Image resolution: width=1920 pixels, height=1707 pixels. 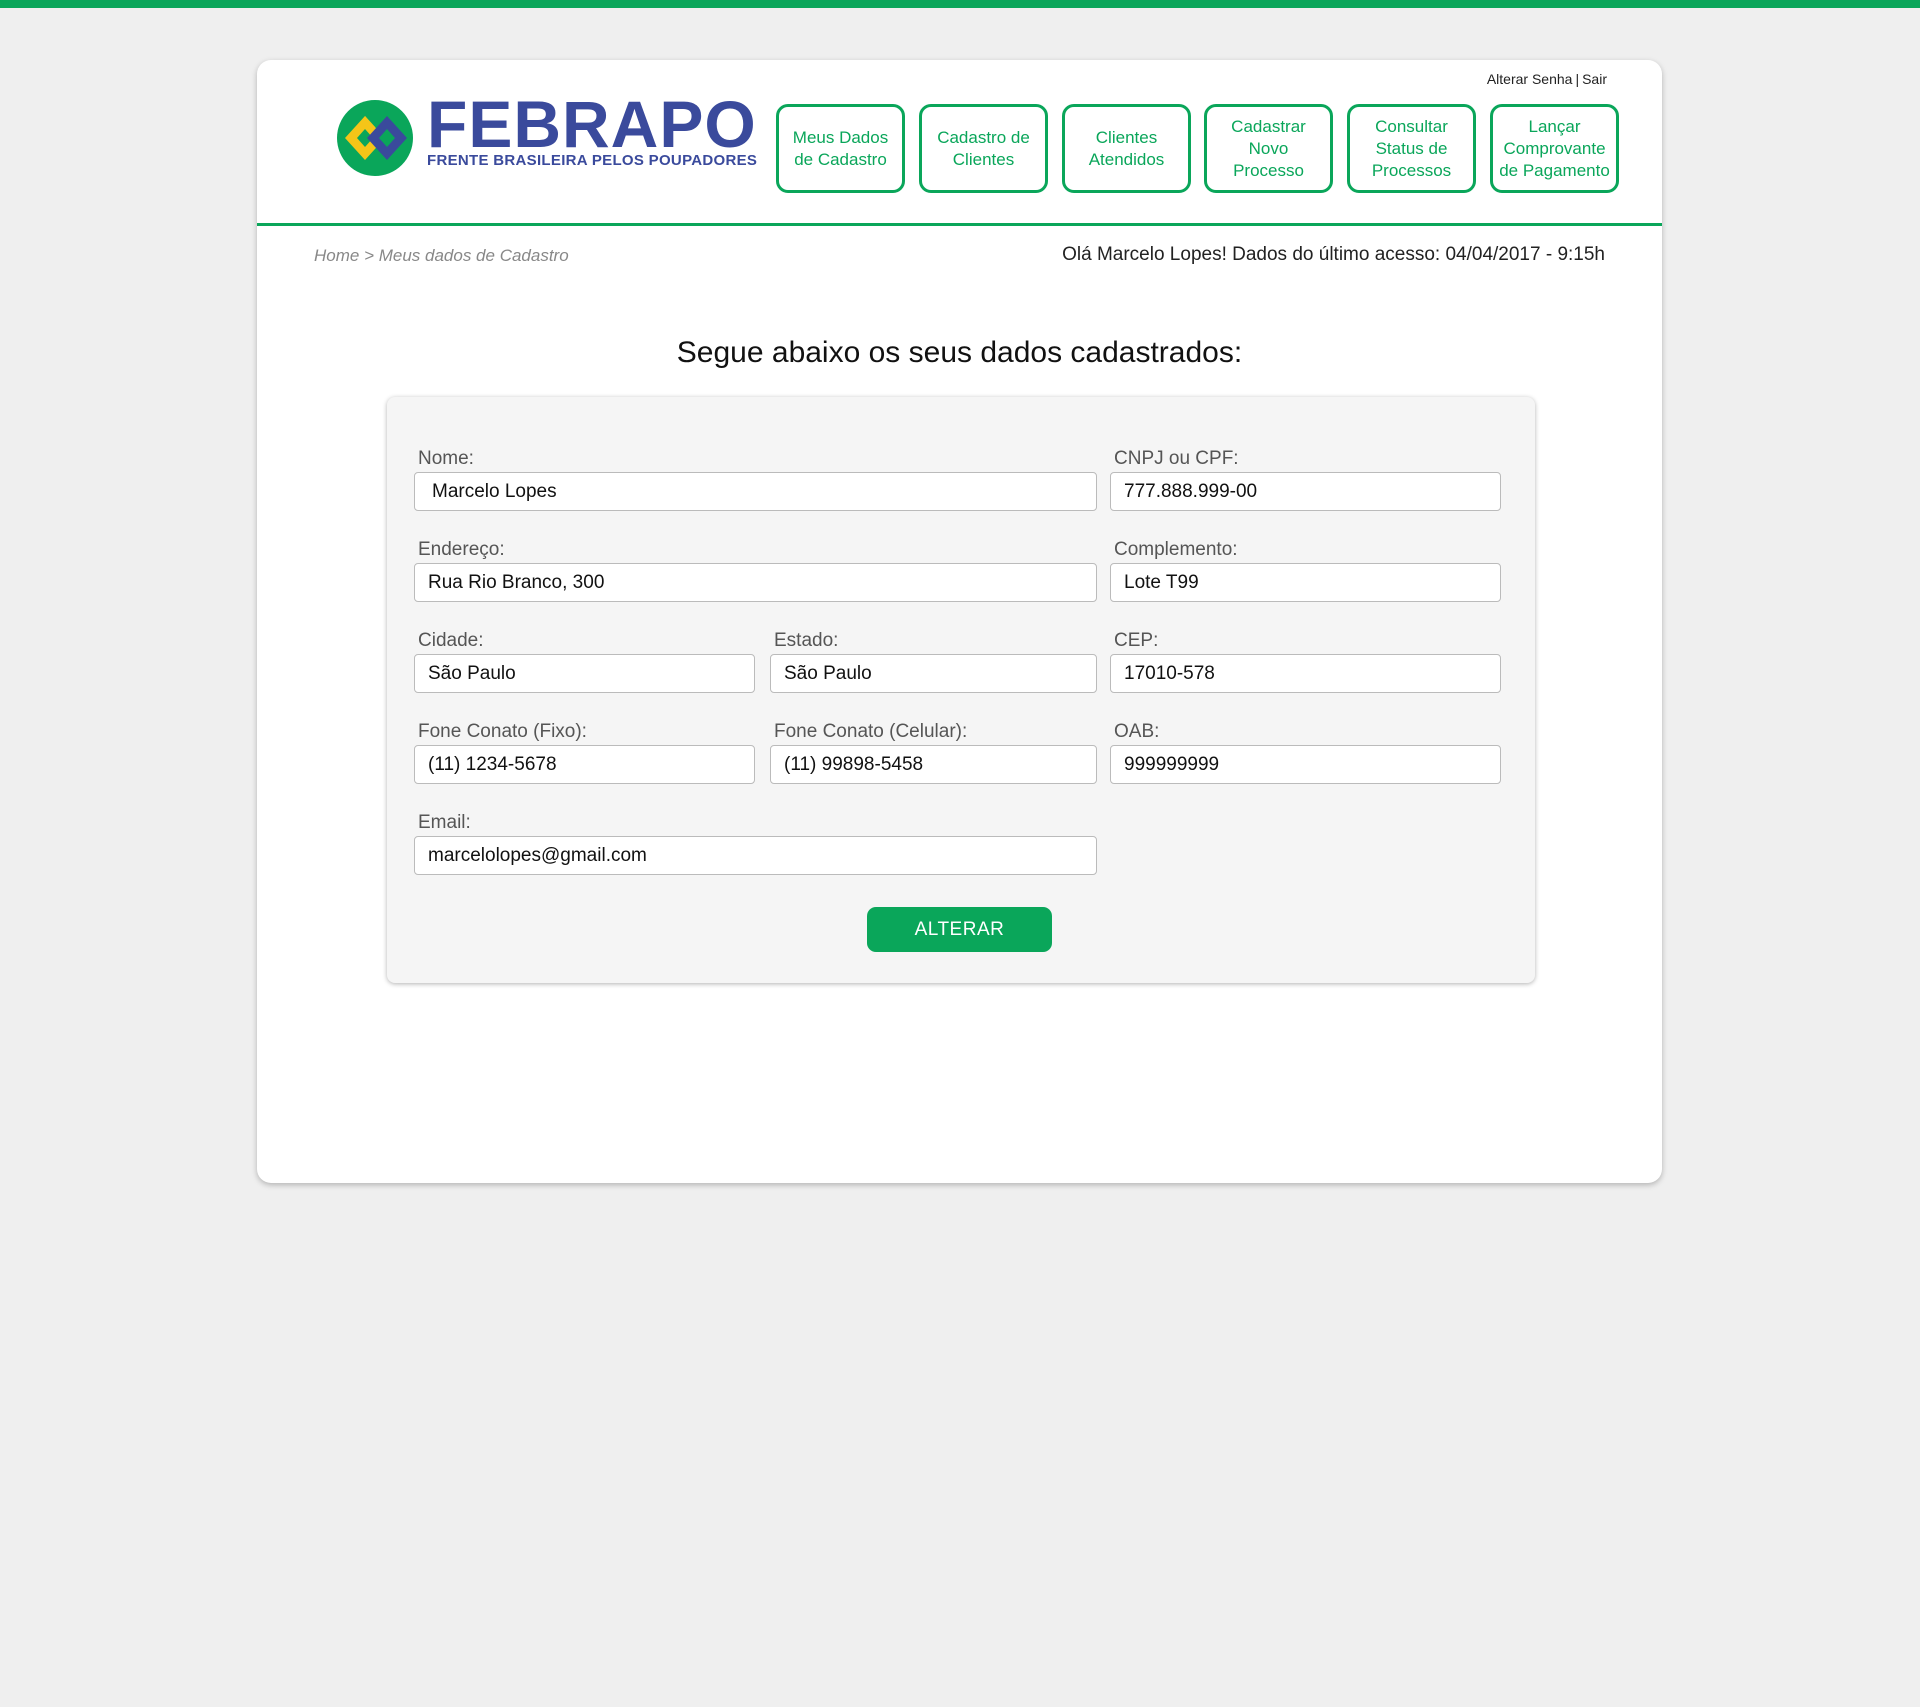 What do you see at coordinates (1530, 79) in the screenshot?
I see `change-password-link: Alterar Senha` at bounding box center [1530, 79].